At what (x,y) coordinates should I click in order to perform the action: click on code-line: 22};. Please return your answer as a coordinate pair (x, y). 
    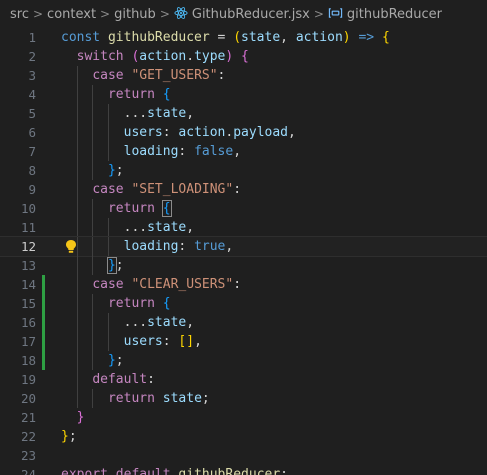
    Looking at the image, I should click on (243, 436).